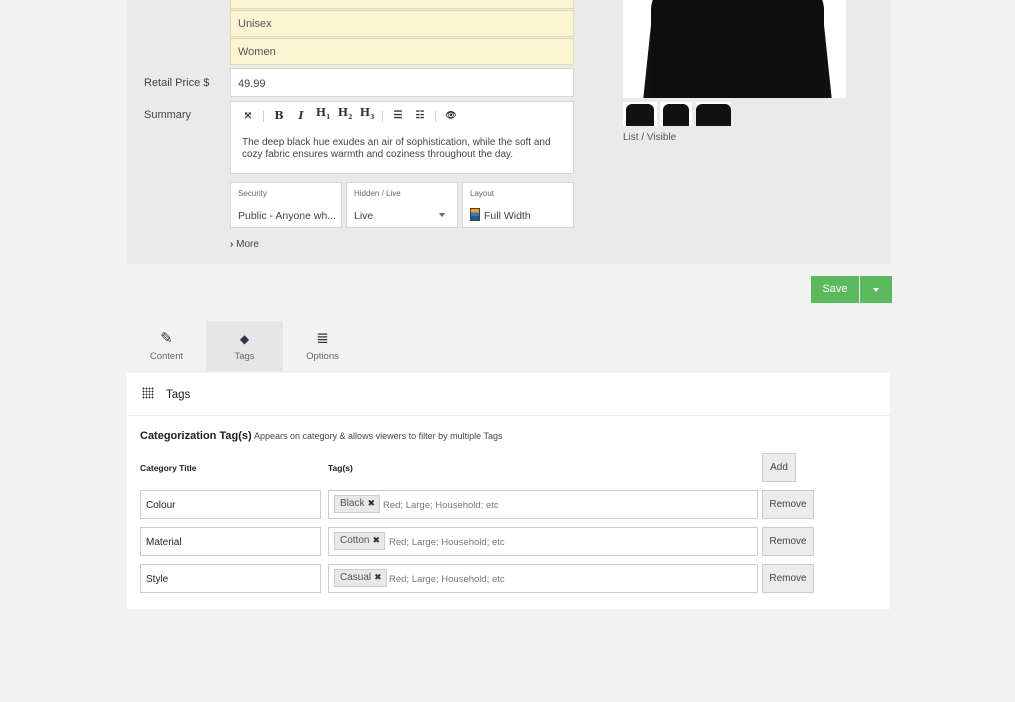 This screenshot has height=702, width=1015. I want to click on list-icon: ≣, so click(322, 338).